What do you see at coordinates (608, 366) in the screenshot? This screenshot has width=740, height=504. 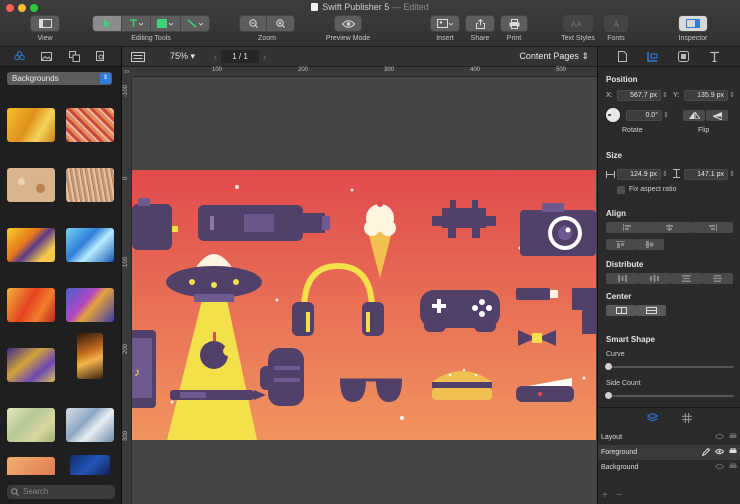 I see `curve-slider-knob` at bounding box center [608, 366].